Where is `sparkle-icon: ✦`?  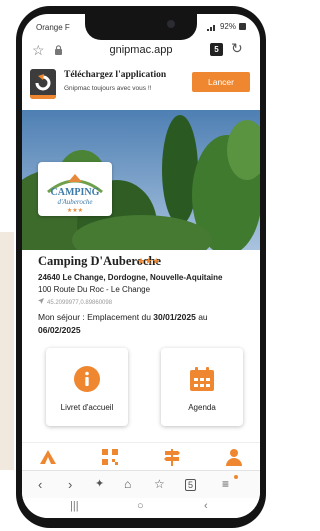 sparkle-icon: ✦ is located at coordinates (99, 483).